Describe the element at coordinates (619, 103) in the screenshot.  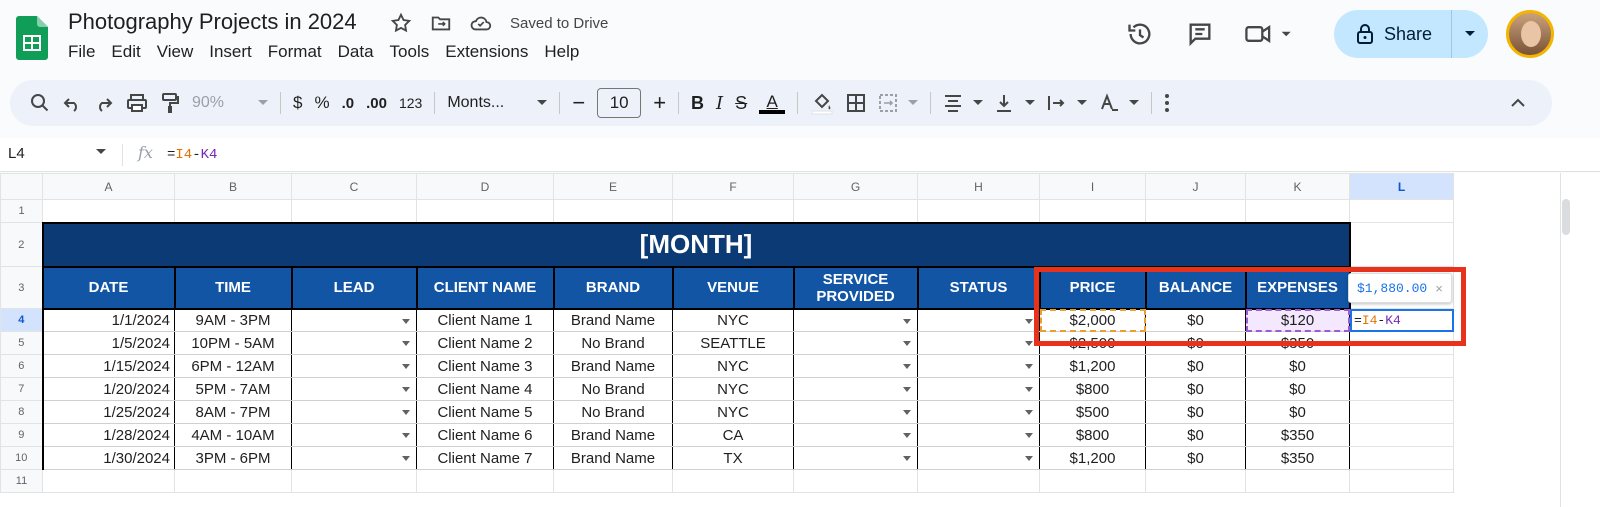
I see `font-size-input: 10` at that location.